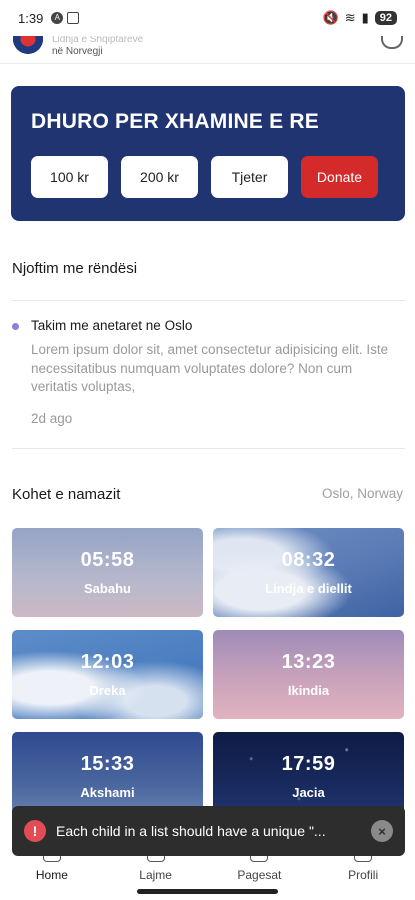 The width and height of the screenshot is (415, 900). Describe the element at coordinates (107, 560) in the screenshot. I see `prayer-time: 05:58` at that location.